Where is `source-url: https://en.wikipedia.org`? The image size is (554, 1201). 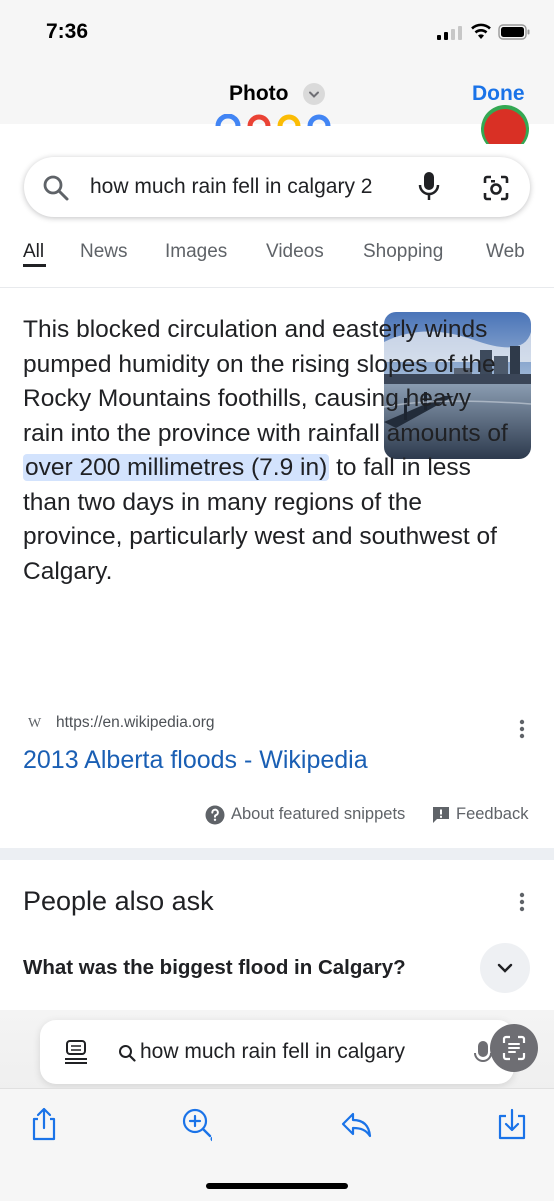 source-url: https://en.wikipedia.org is located at coordinates (135, 723).